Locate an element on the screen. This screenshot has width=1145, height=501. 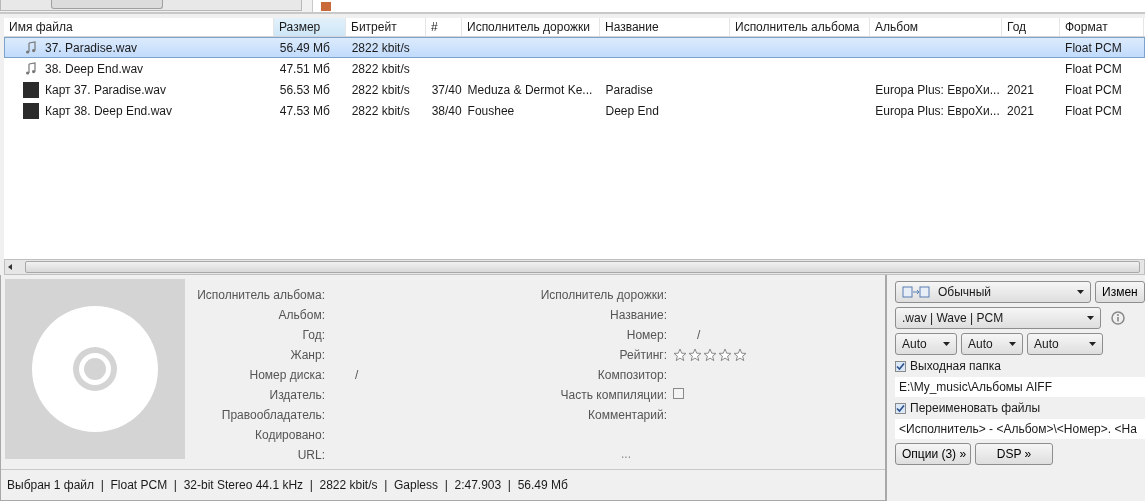
field-label: Правообладатель: is located at coordinates (272, 415).